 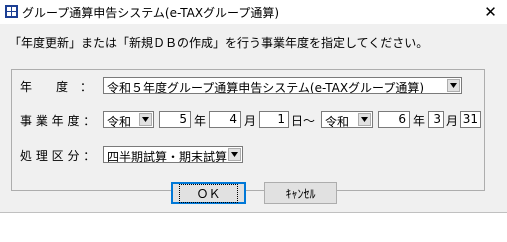 I want to click on app-icon, so click(x=11, y=11).